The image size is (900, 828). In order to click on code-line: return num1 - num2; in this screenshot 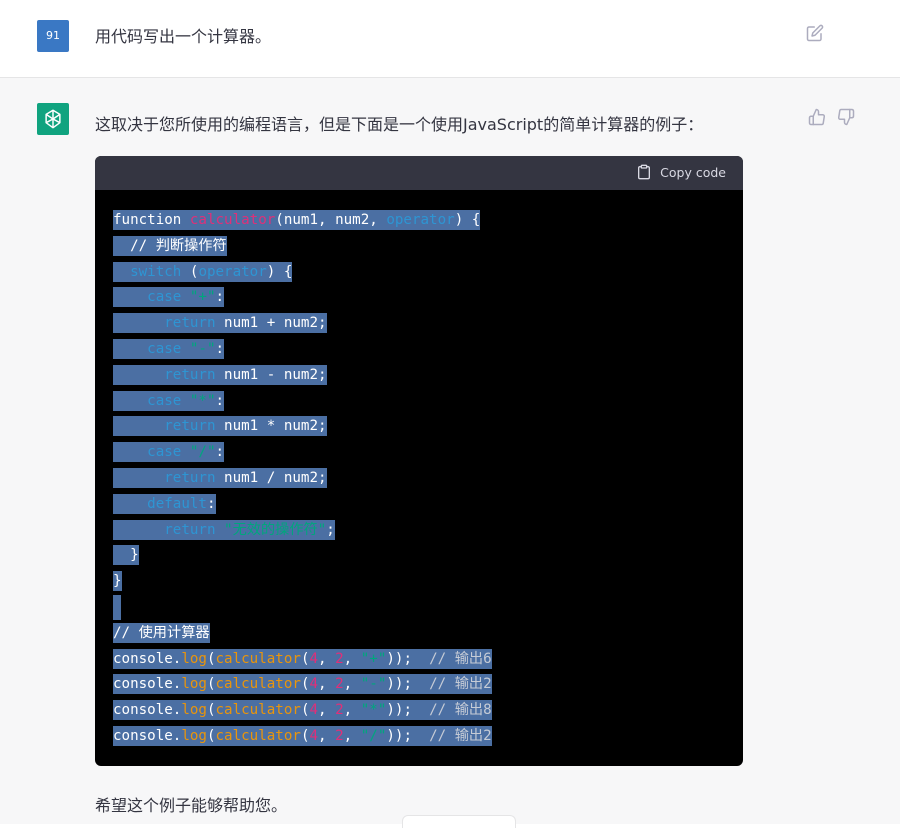, I will do `click(220, 374)`.